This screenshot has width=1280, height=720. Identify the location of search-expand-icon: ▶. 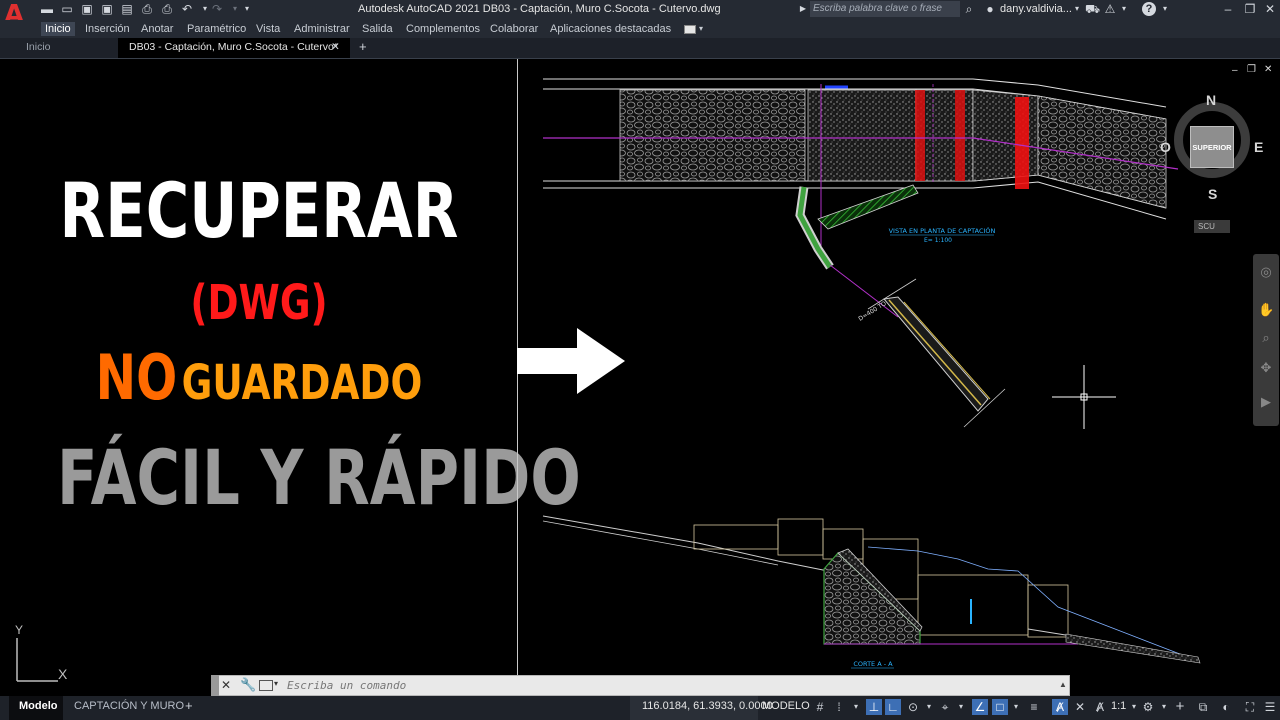
(803, 9).